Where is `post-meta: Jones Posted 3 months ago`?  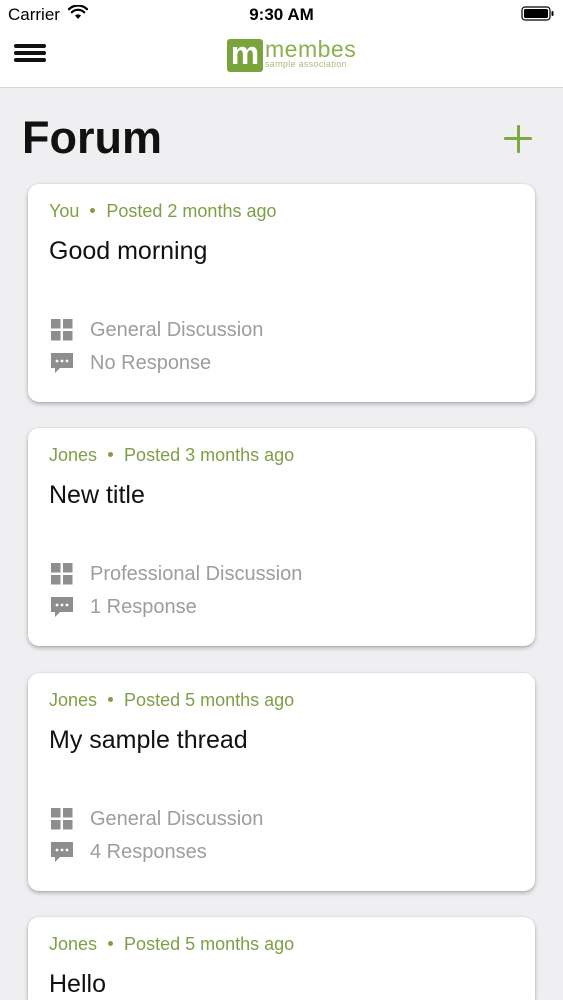
post-meta: Jones Posted 3 months ago is located at coordinates (171, 455).